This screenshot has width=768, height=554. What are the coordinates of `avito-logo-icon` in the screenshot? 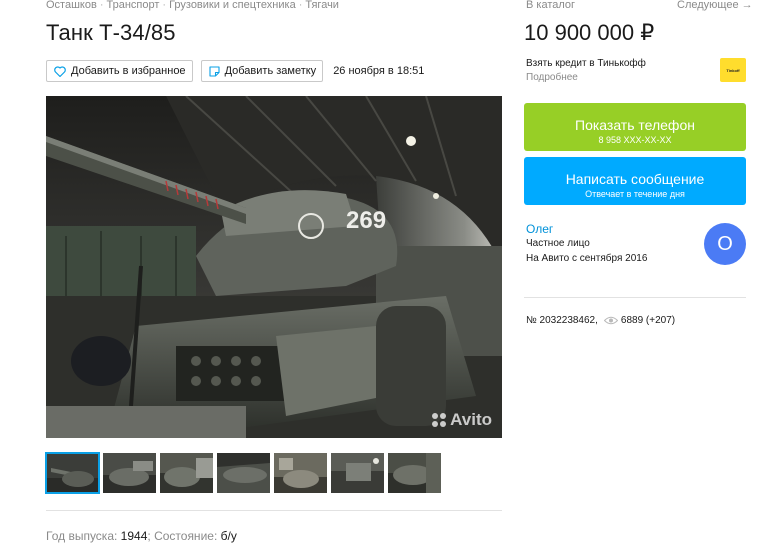 It's located at (439, 420).